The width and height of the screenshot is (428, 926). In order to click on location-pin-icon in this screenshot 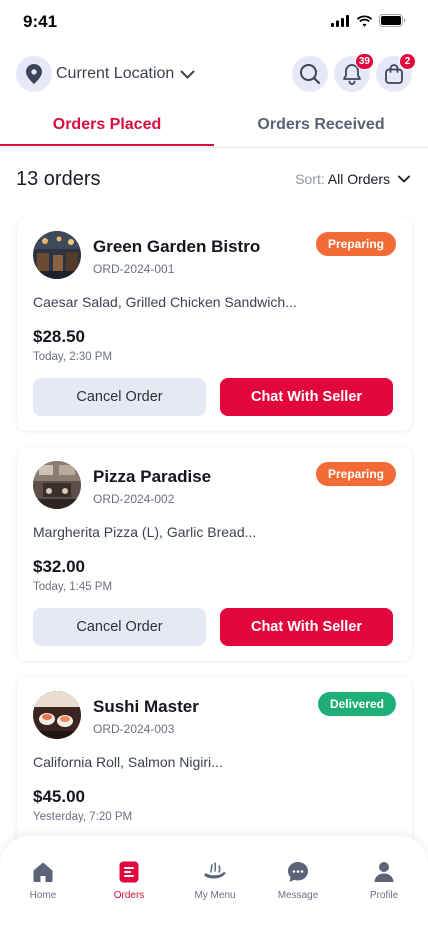, I will do `click(34, 74)`.